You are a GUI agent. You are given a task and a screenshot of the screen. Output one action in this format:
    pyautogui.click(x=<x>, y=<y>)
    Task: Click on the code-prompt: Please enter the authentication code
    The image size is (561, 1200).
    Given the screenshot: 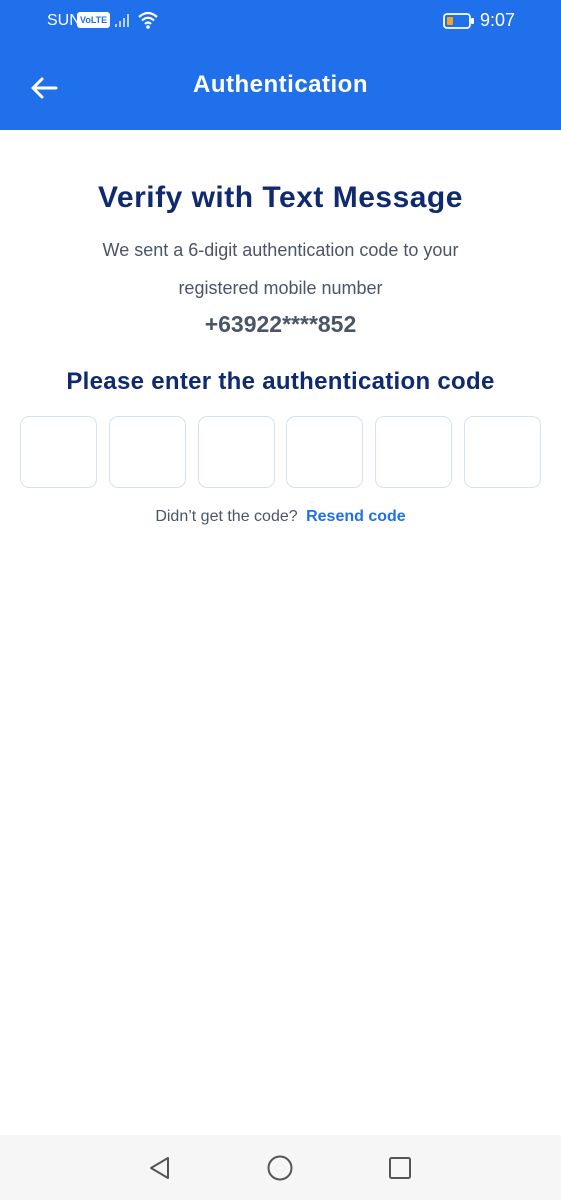 What is the action you would take?
    pyautogui.click(x=280, y=381)
    